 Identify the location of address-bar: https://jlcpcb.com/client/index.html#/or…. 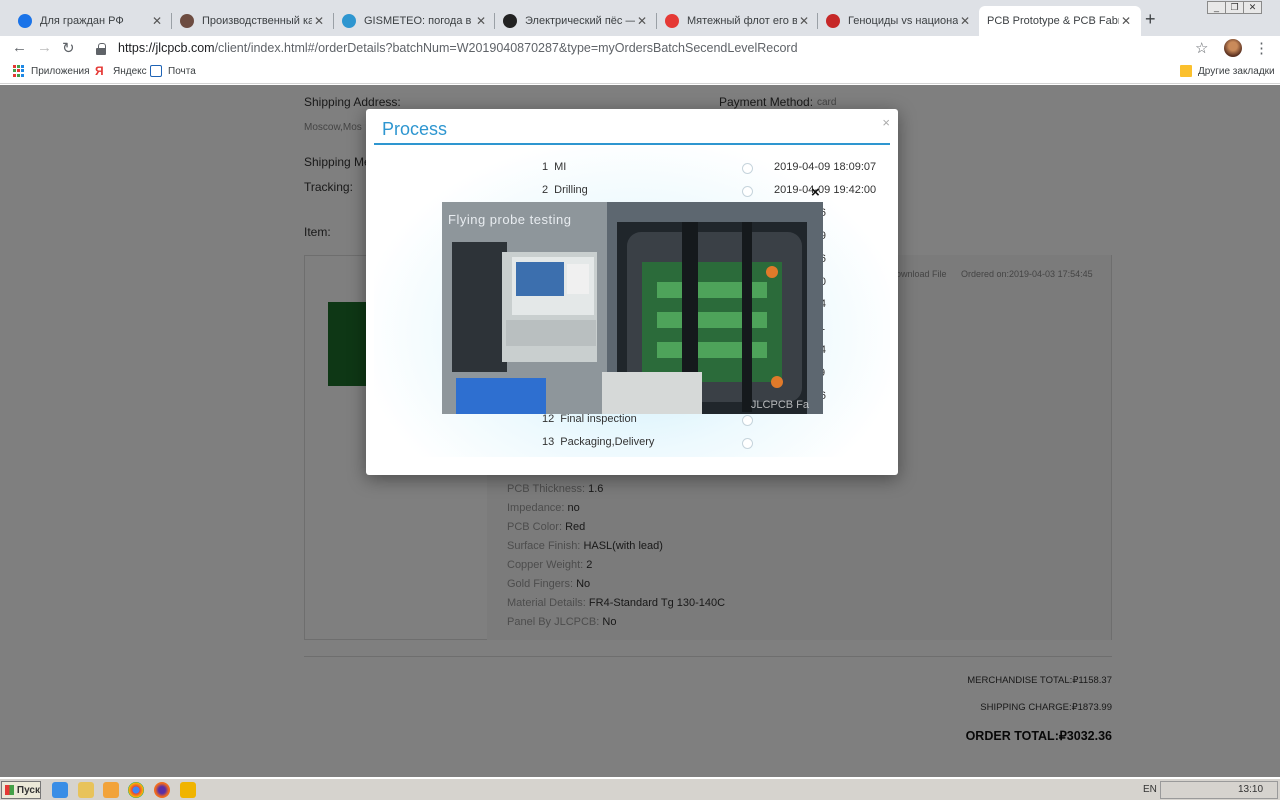
(653, 48).